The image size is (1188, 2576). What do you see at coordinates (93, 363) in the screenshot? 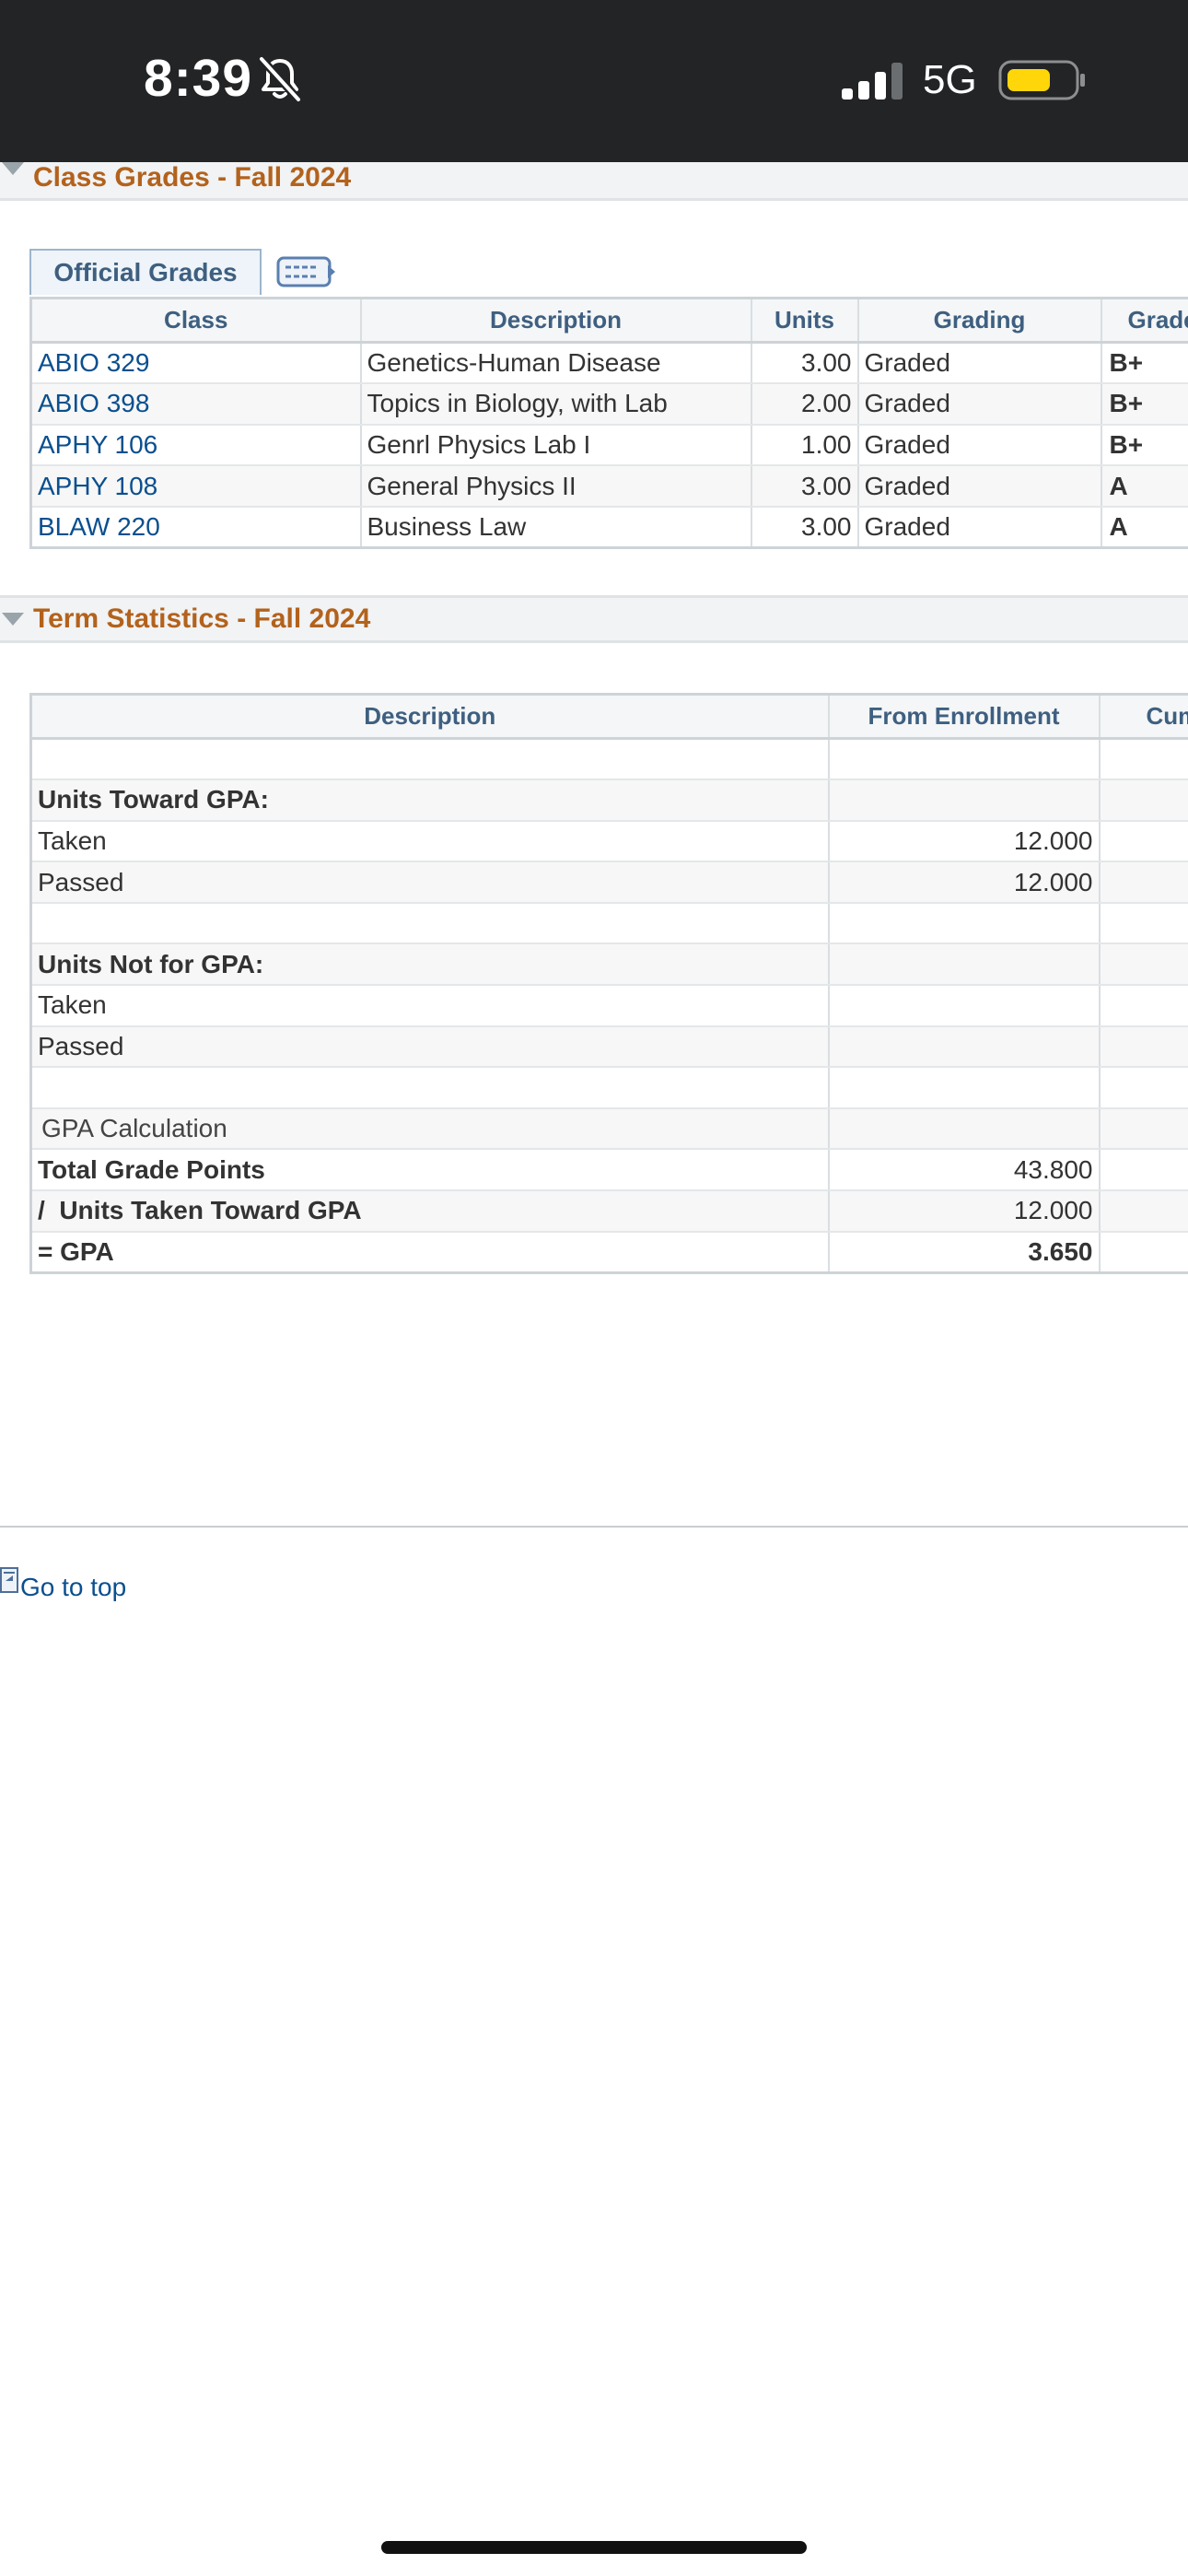
I see `class-link: ABIO 329` at bounding box center [93, 363].